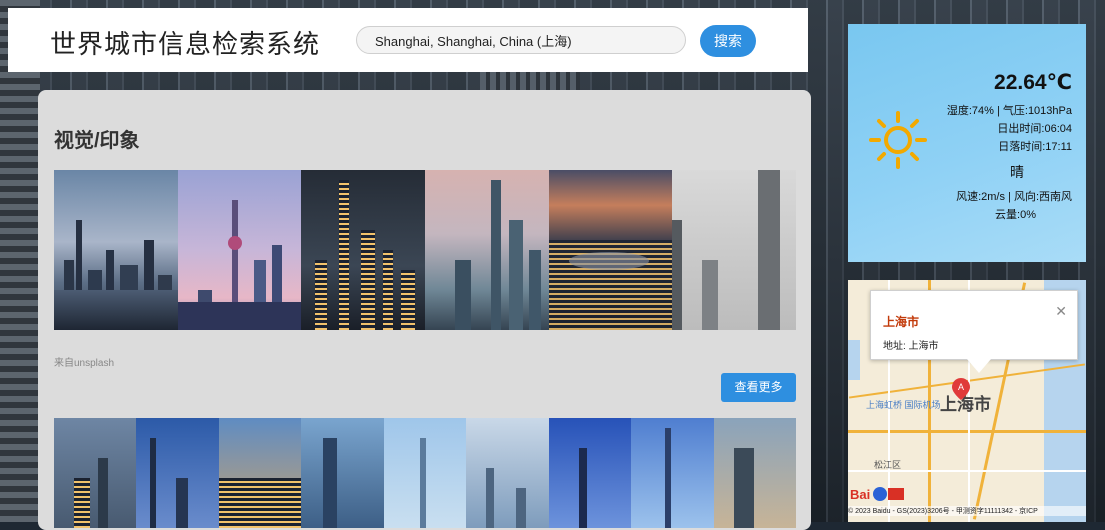 The height and width of the screenshot is (530, 1105). I want to click on photo-source: 来自unsplash, so click(84, 363).